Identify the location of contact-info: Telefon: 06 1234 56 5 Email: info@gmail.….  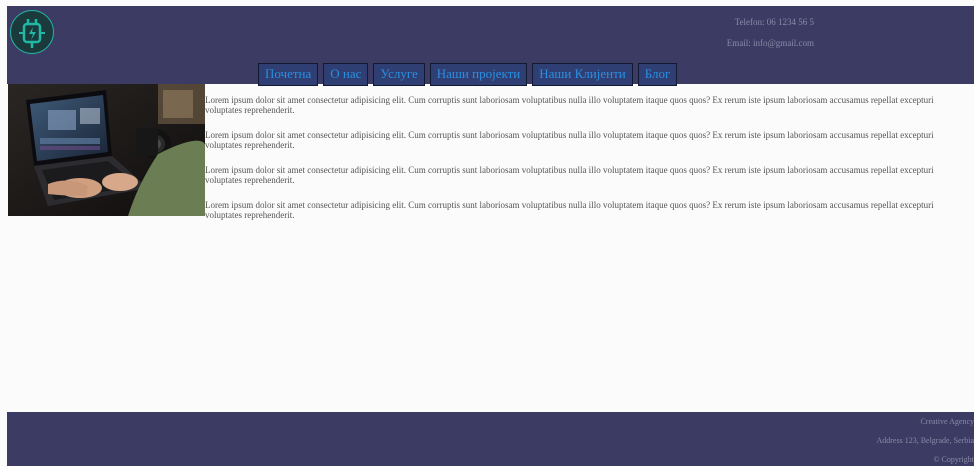
(739, 32).